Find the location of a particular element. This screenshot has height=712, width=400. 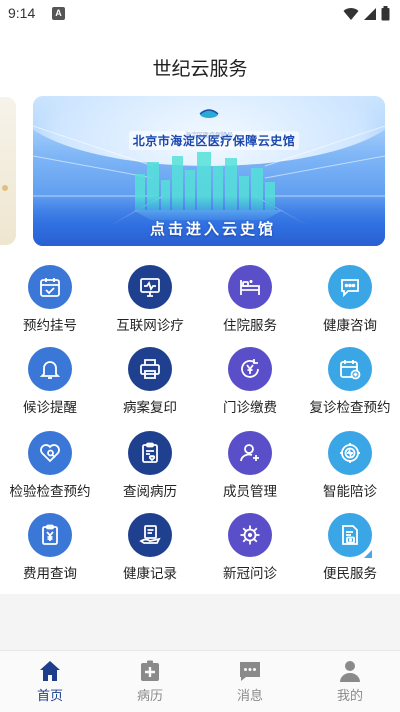

tab-label: 我的 is located at coordinates (349, 696).